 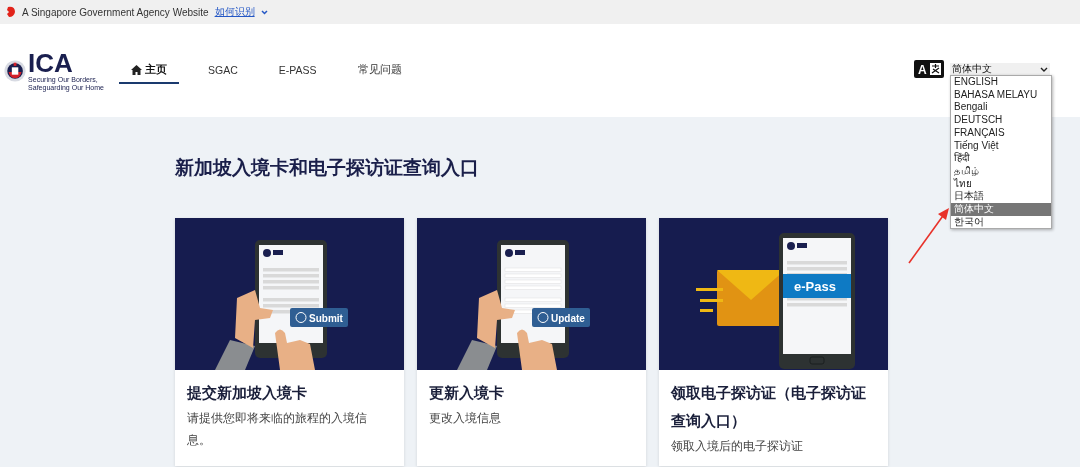 I want to click on service-card: Submit 提交新加坡入境卡 请提供您即将来临的旅程的入境信息。, so click(x=289, y=342).